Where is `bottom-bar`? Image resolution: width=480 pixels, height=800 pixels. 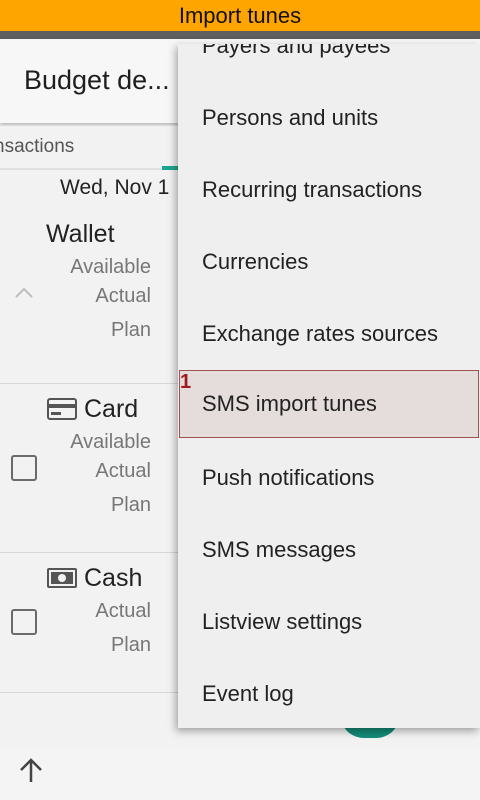 bottom-bar is located at coordinates (240, 774).